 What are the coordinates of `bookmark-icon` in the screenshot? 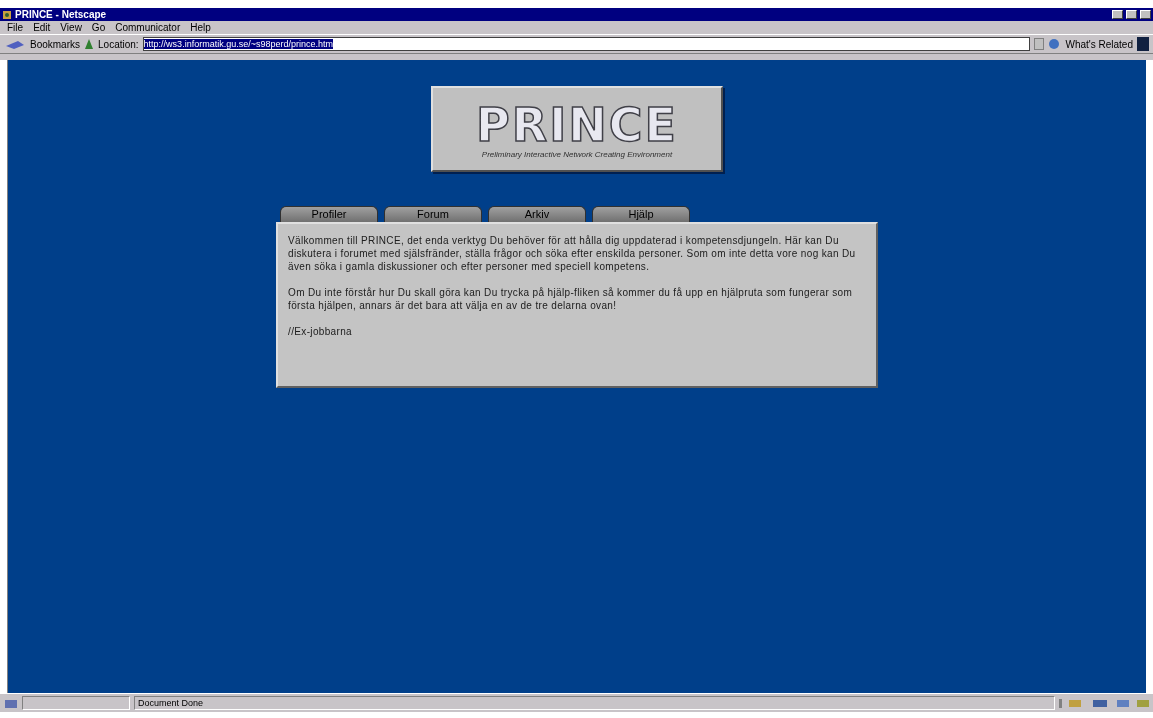 It's located at (15, 44).